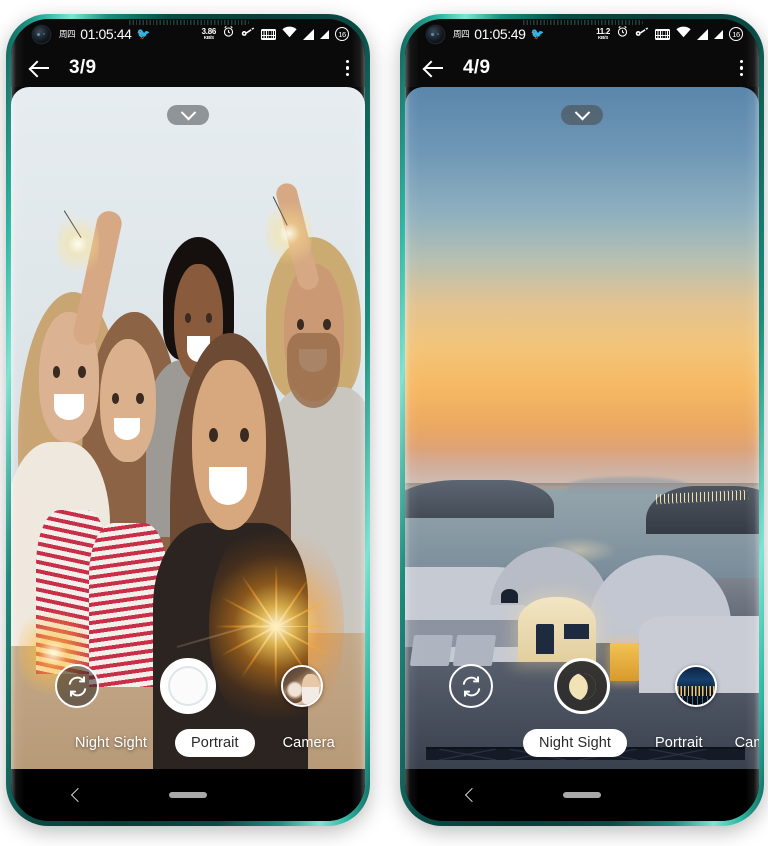 The height and width of the screenshot is (846, 768). I want to click on status-bar-icons: 11.2 KB/S 16, so click(669, 34).